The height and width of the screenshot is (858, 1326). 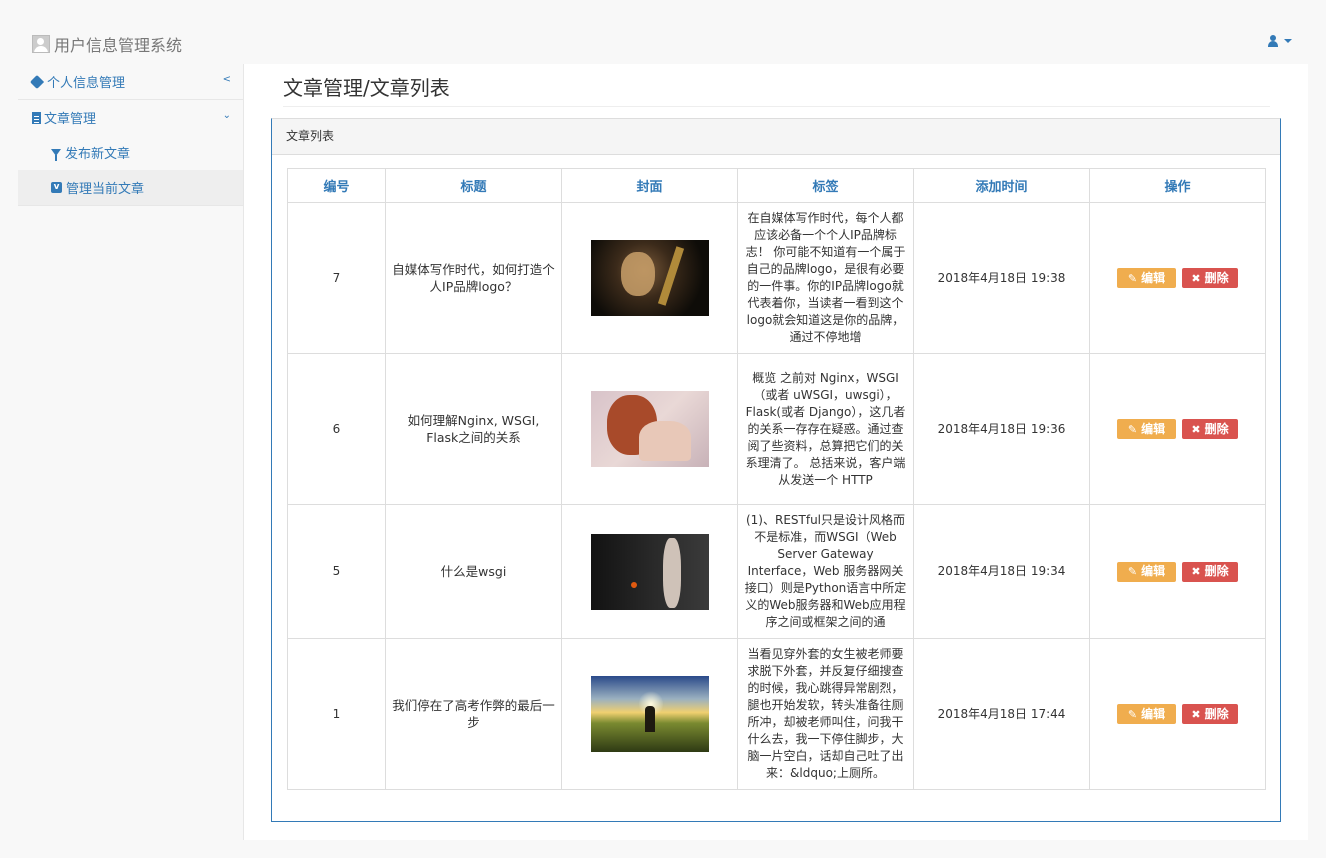 I want to click on sidebar-item-article-management: 文章管理 ⌄, so click(x=130, y=117).